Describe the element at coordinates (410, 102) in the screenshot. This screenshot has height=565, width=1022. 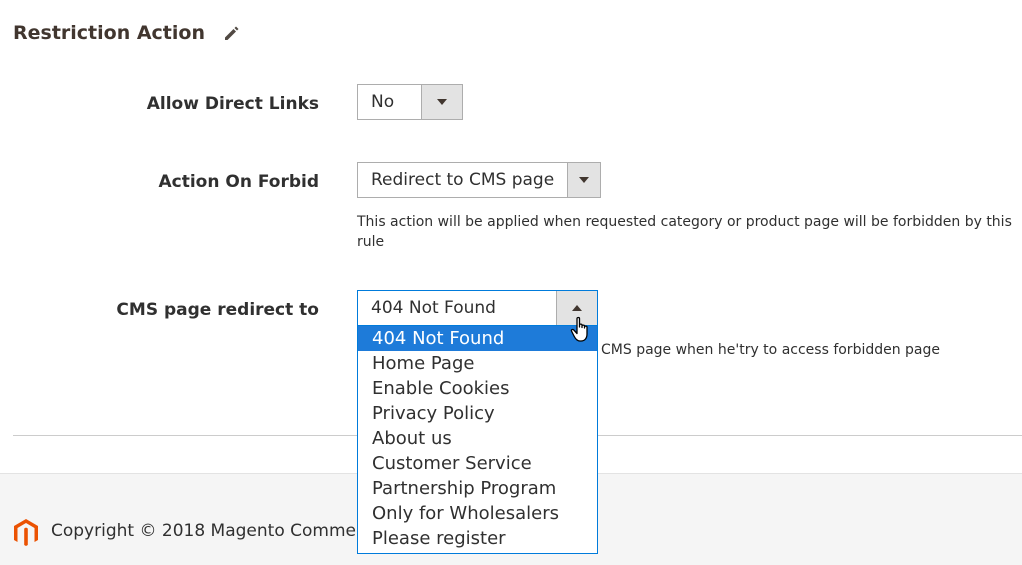
I see `allow-direct-links-select: No` at that location.